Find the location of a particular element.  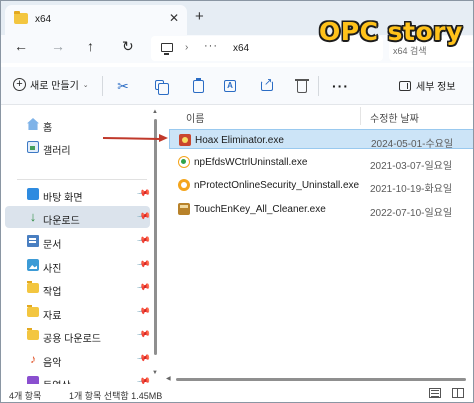

annotation-arrow-head is located at coordinates (163, 138).